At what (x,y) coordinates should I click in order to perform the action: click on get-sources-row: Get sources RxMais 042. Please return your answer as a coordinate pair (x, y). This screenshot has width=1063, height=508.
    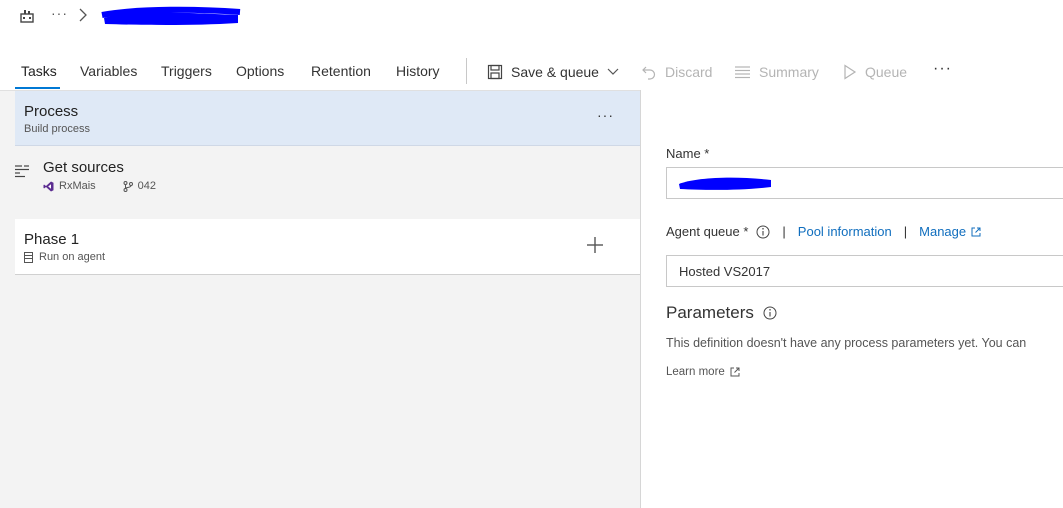
    Looking at the image, I should click on (320, 179).